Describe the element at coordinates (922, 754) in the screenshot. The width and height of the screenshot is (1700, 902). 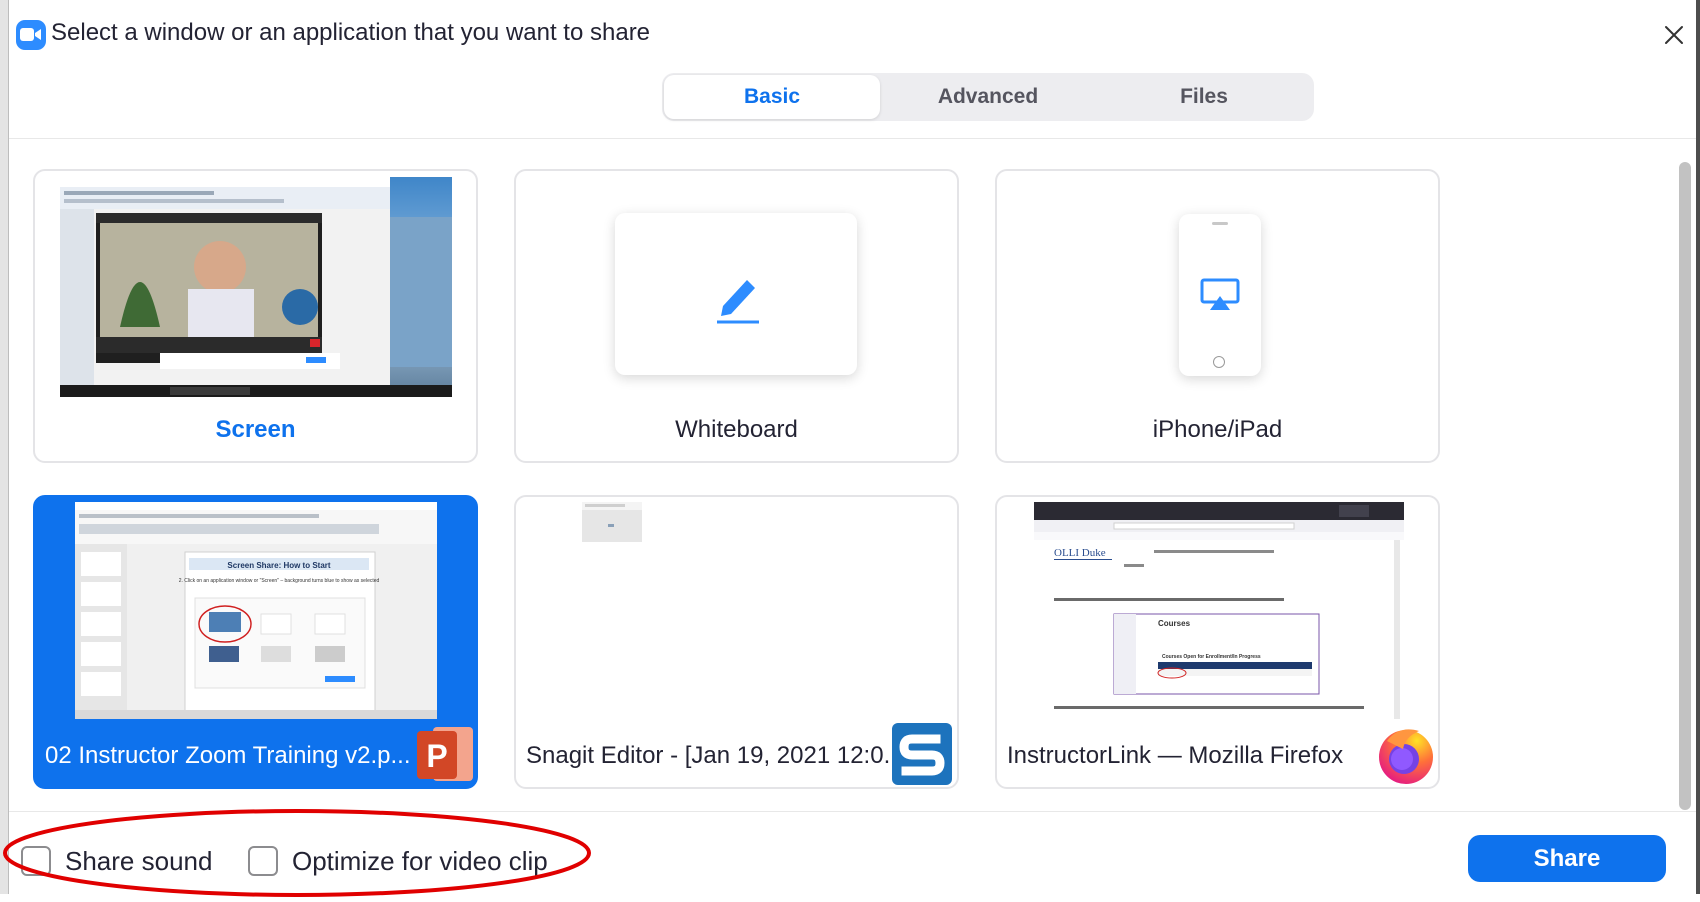
I see `snagit-icon` at that location.